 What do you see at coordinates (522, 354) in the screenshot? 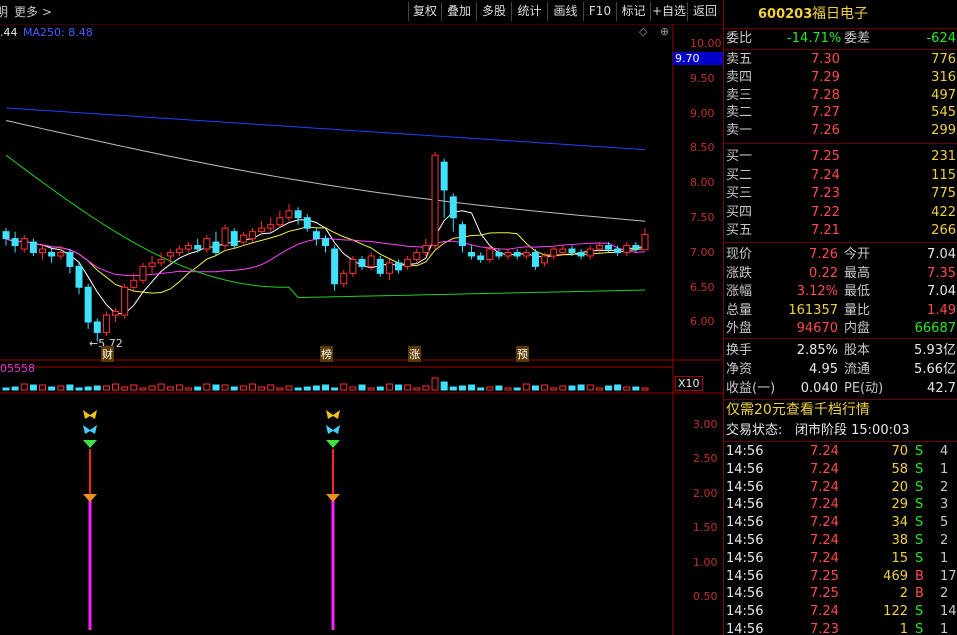
I see `tag-forecast: 预` at bounding box center [522, 354].